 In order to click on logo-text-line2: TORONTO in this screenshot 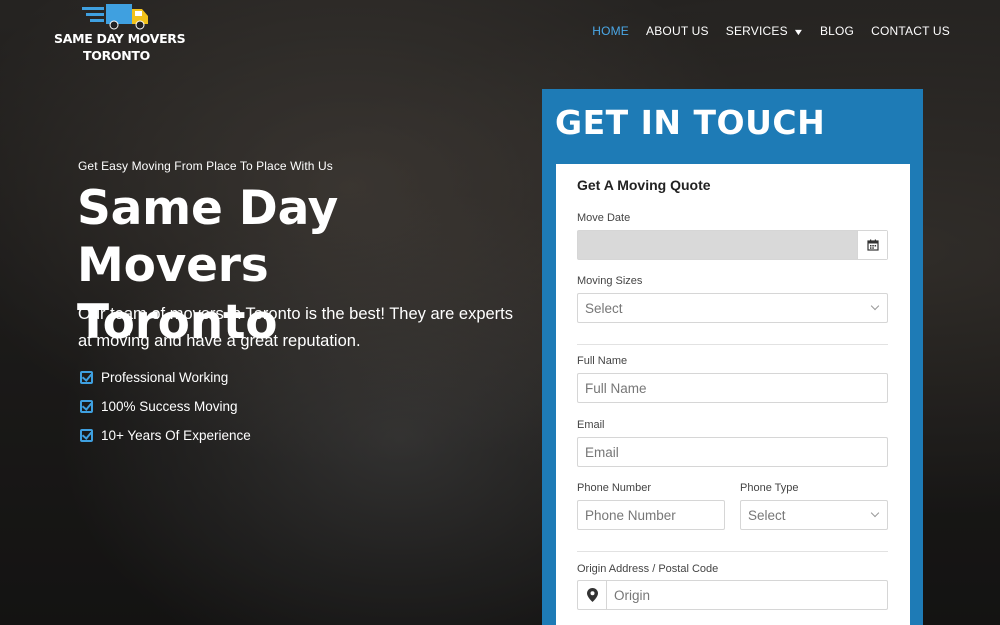, I will do `click(116, 55)`.